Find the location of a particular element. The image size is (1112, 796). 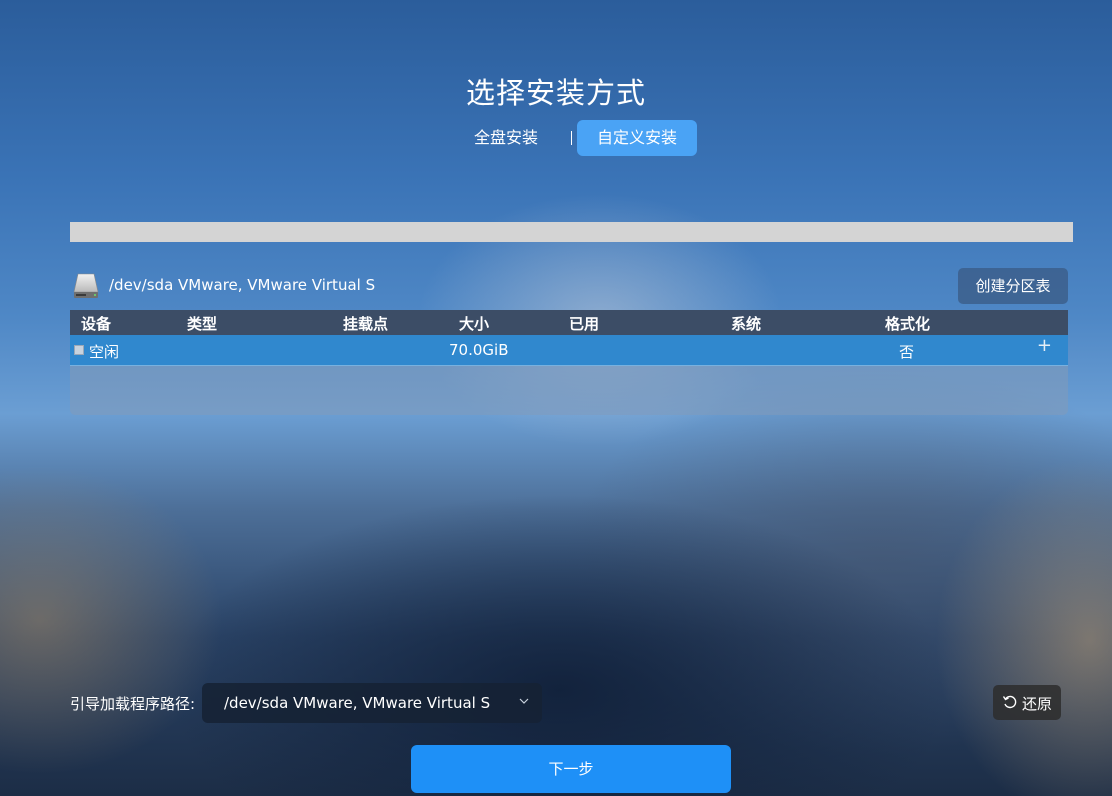

bootloader-select: /dev/sda VMware, VMware Virtual S is located at coordinates (372, 703).